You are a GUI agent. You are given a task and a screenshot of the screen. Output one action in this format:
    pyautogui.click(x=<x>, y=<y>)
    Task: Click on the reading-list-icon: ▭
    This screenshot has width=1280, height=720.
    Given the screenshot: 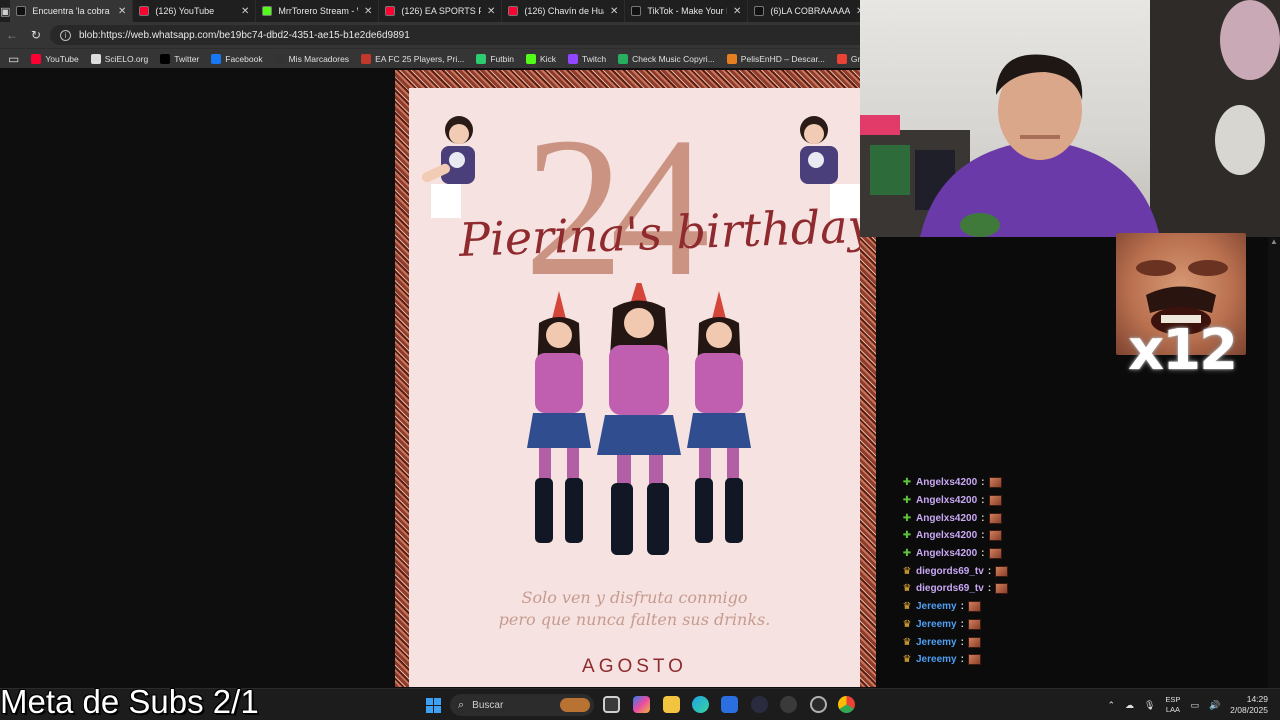 What is the action you would take?
    pyautogui.click(x=13, y=59)
    